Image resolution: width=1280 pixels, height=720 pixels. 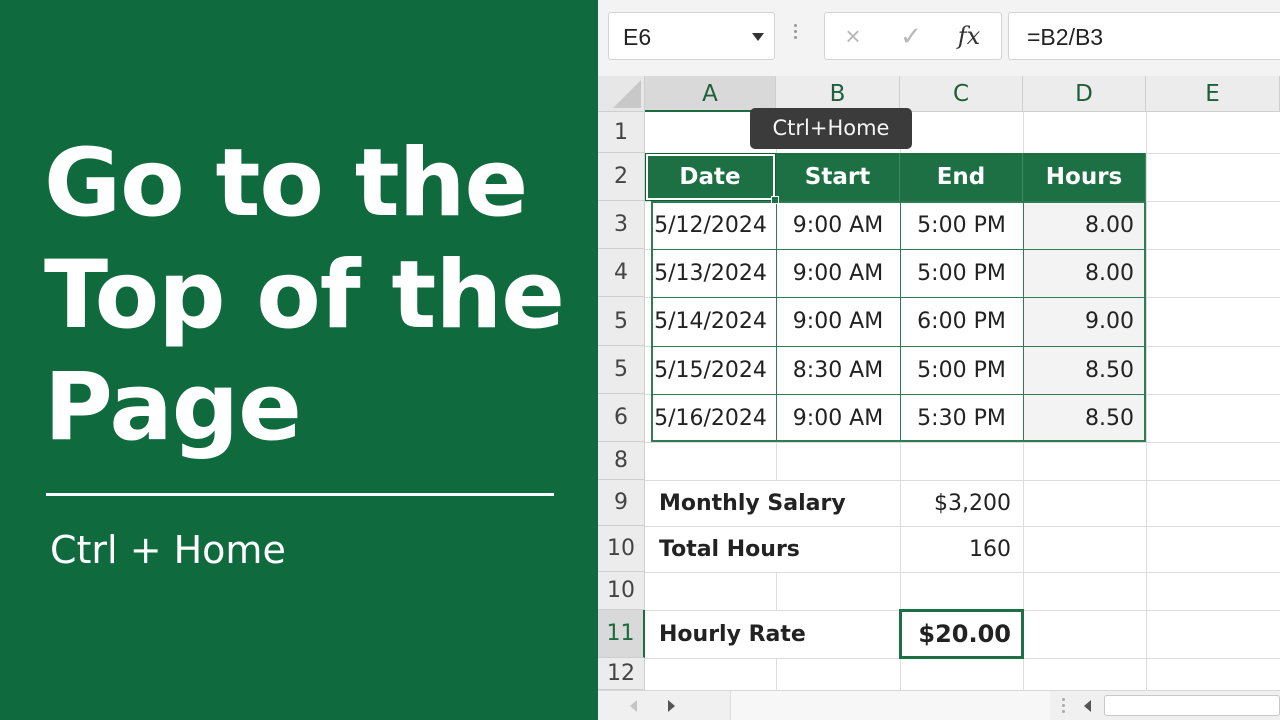 What do you see at coordinates (710, 177) in the screenshot?
I see `active-cell-outline` at bounding box center [710, 177].